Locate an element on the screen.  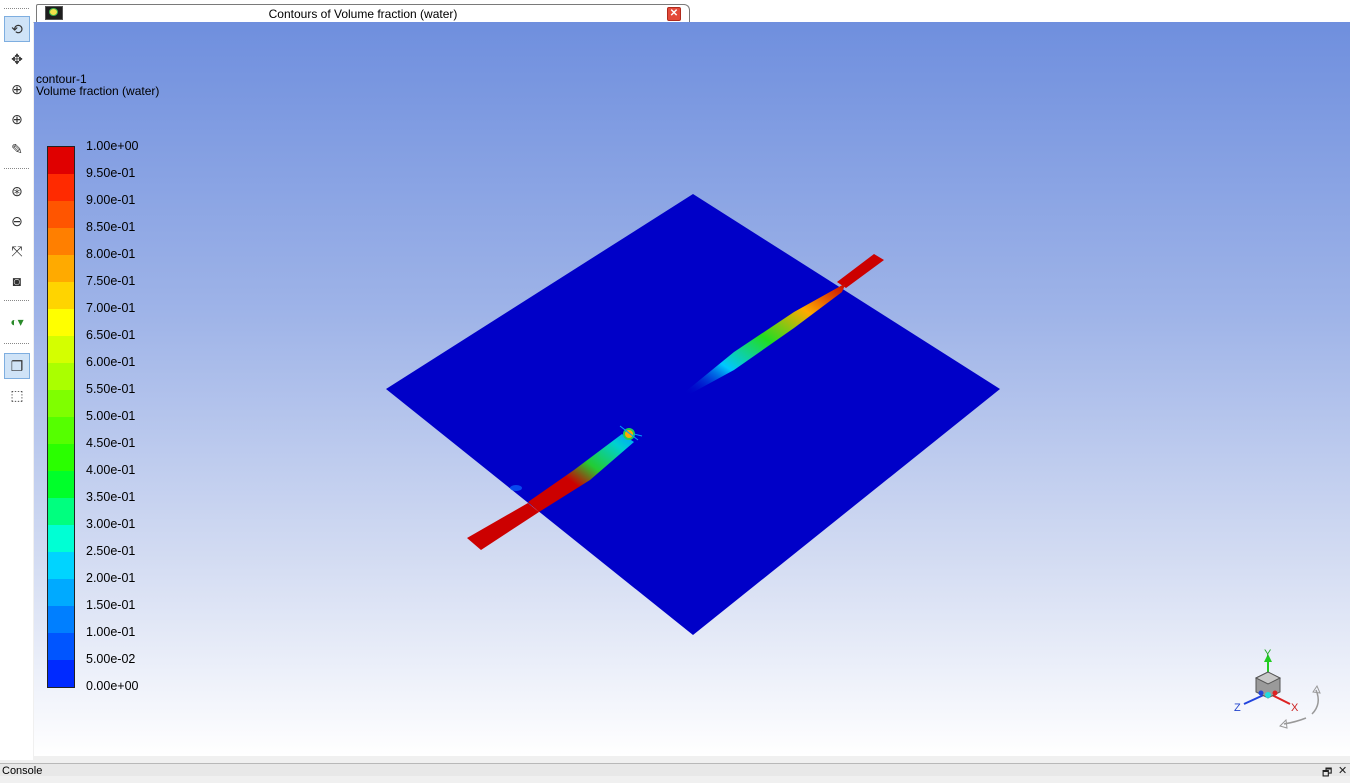
lower-strip-solid is located at coordinates (503, 526).